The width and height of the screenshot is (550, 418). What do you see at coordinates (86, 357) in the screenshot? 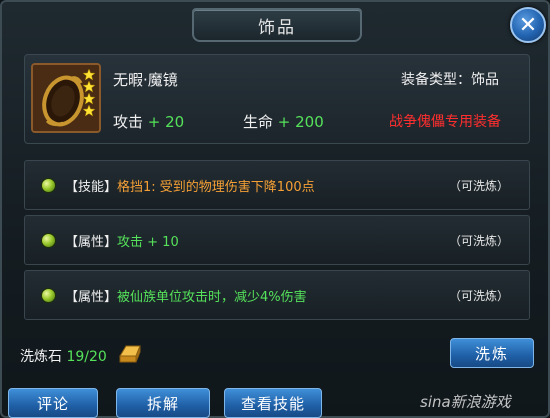
I see `refine-stone-value: 19/20` at bounding box center [86, 357].